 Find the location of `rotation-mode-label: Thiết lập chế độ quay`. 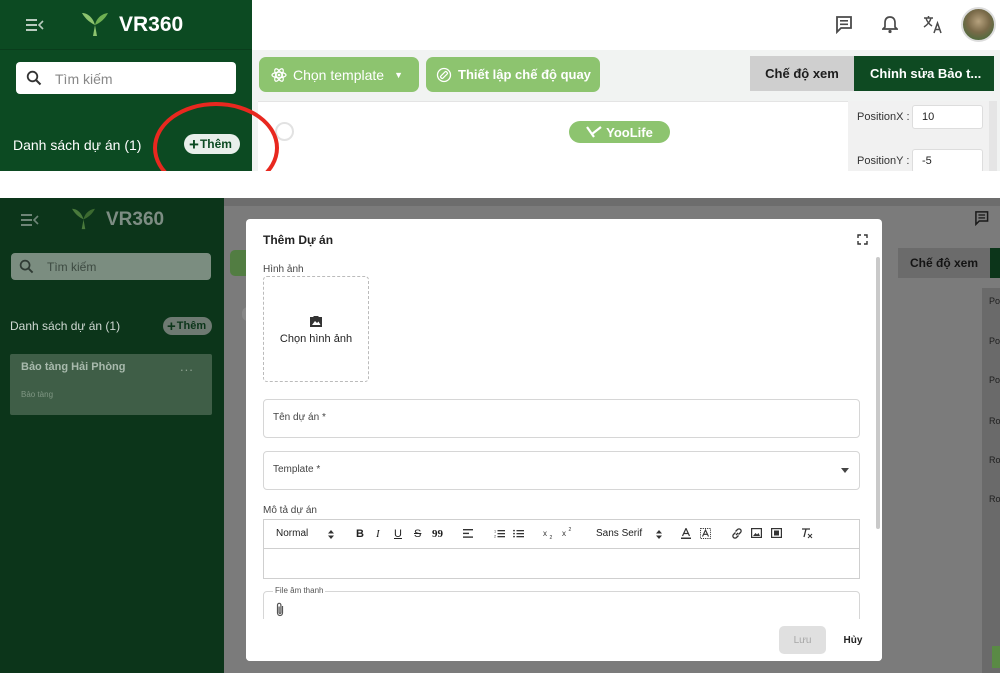

rotation-mode-label: Thiết lập chế độ quay is located at coordinates (524, 74).